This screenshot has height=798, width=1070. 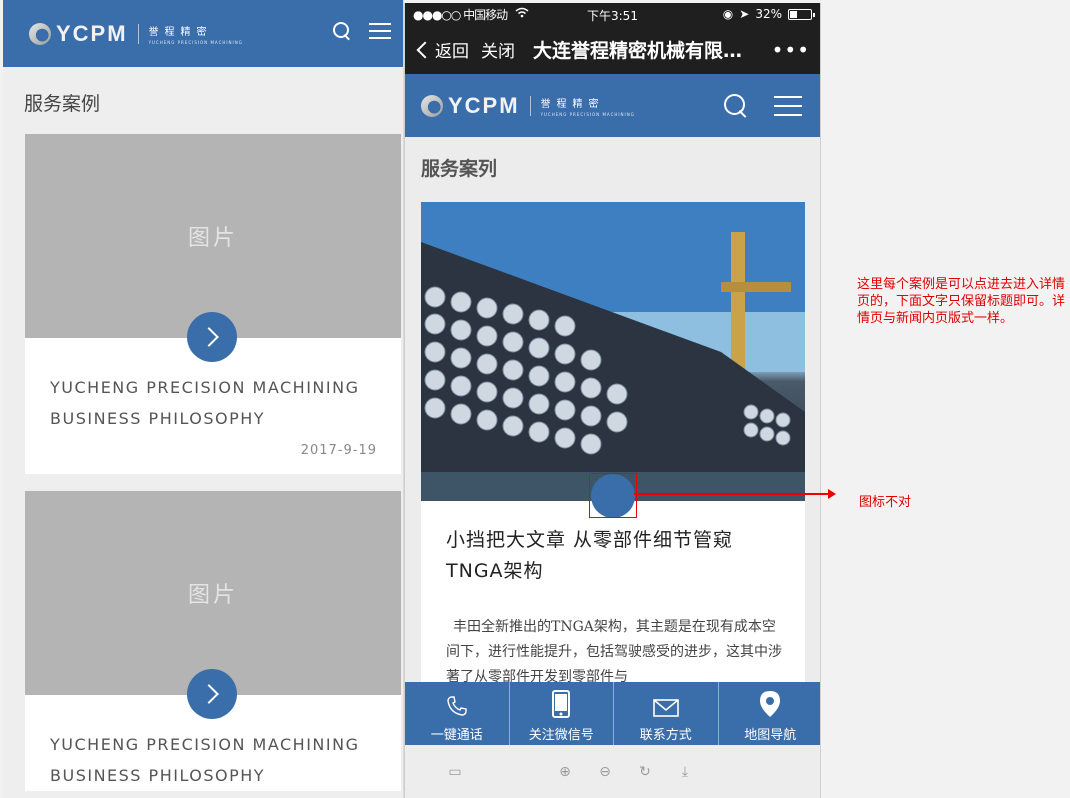 I want to click on article-photo, so click(x=613, y=351).